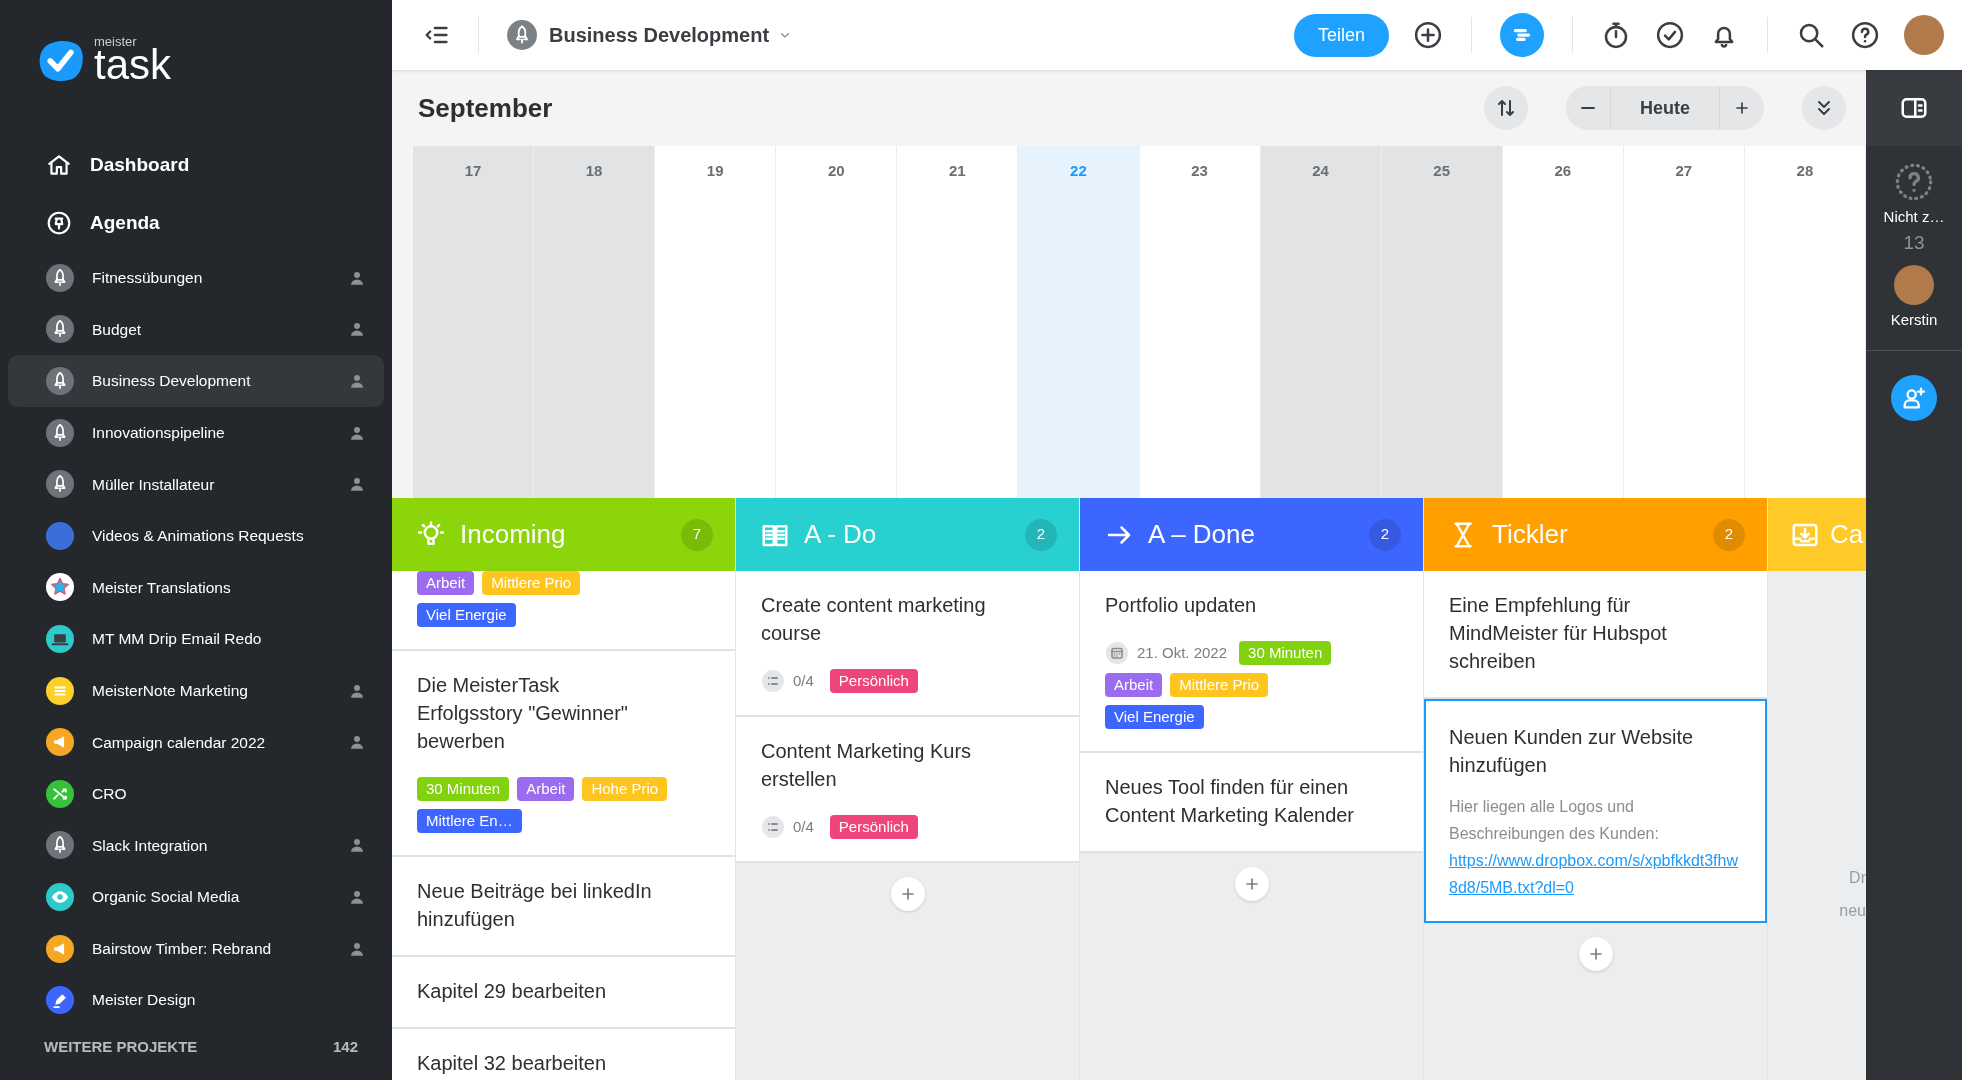  I want to click on project-item: Business Development, so click(196, 381).